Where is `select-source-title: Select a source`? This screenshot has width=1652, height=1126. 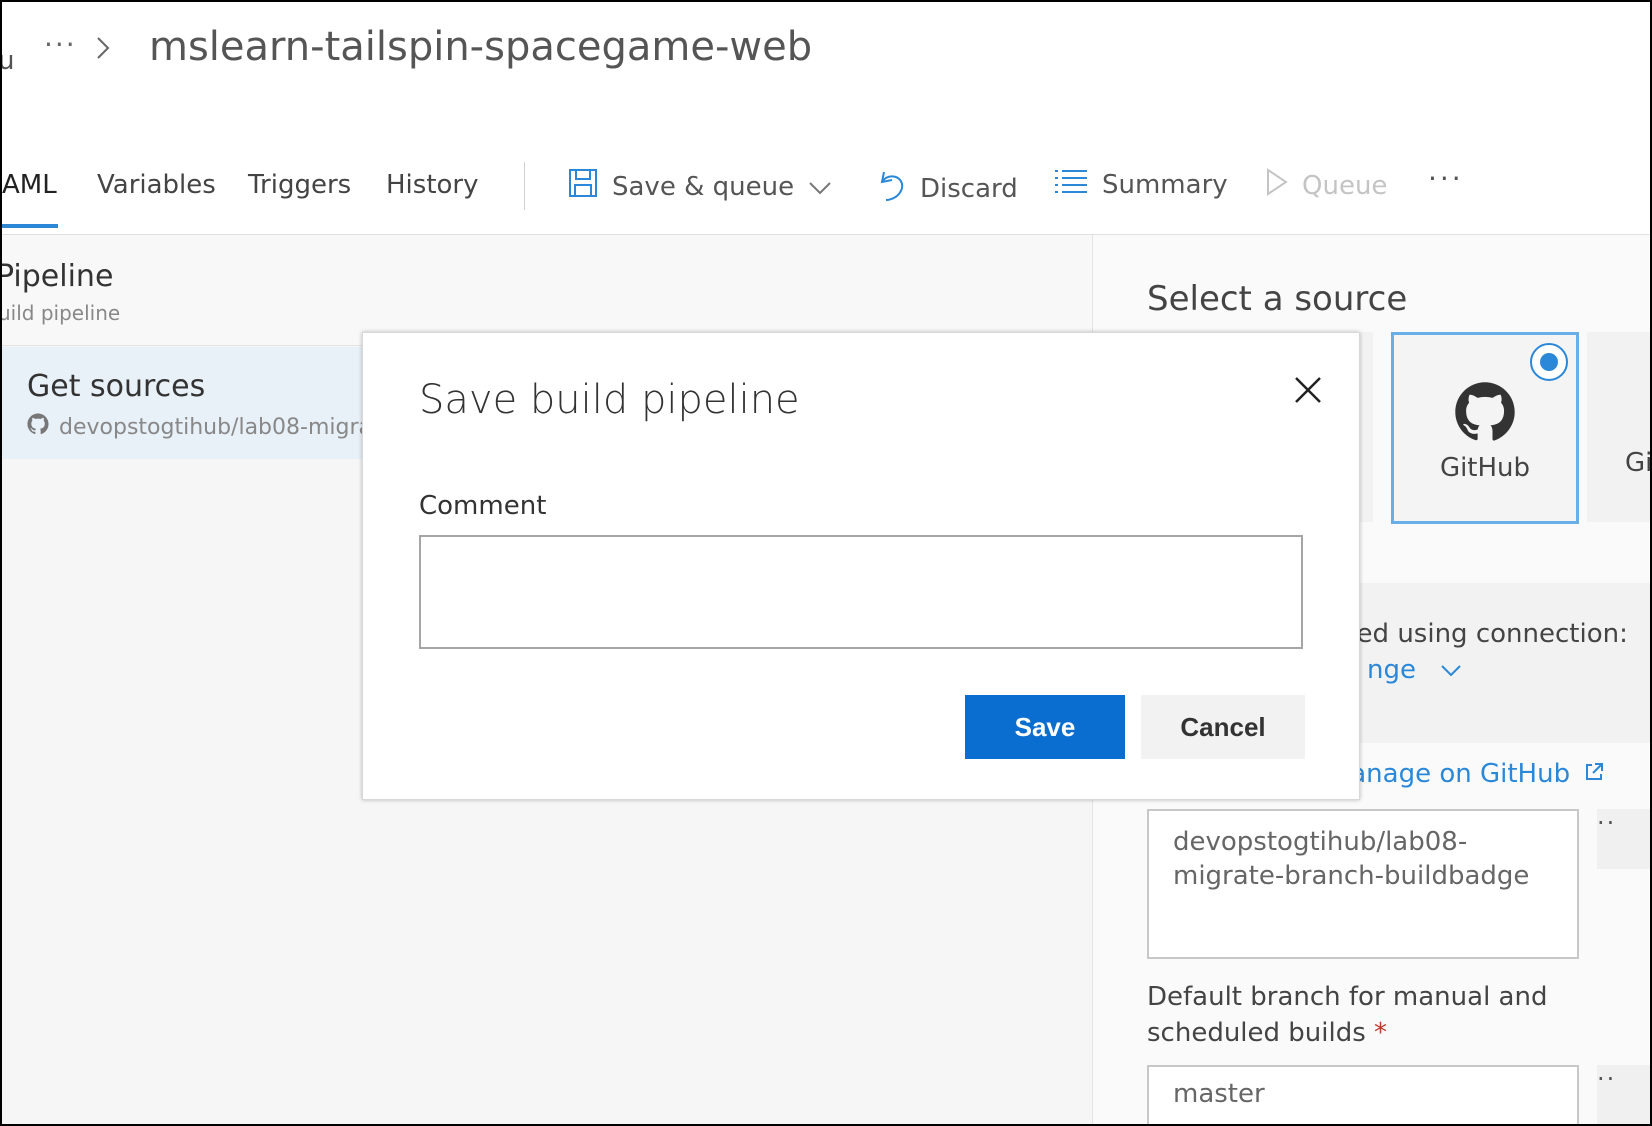 select-source-title: Select a source is located at coordinates (1277, 299).